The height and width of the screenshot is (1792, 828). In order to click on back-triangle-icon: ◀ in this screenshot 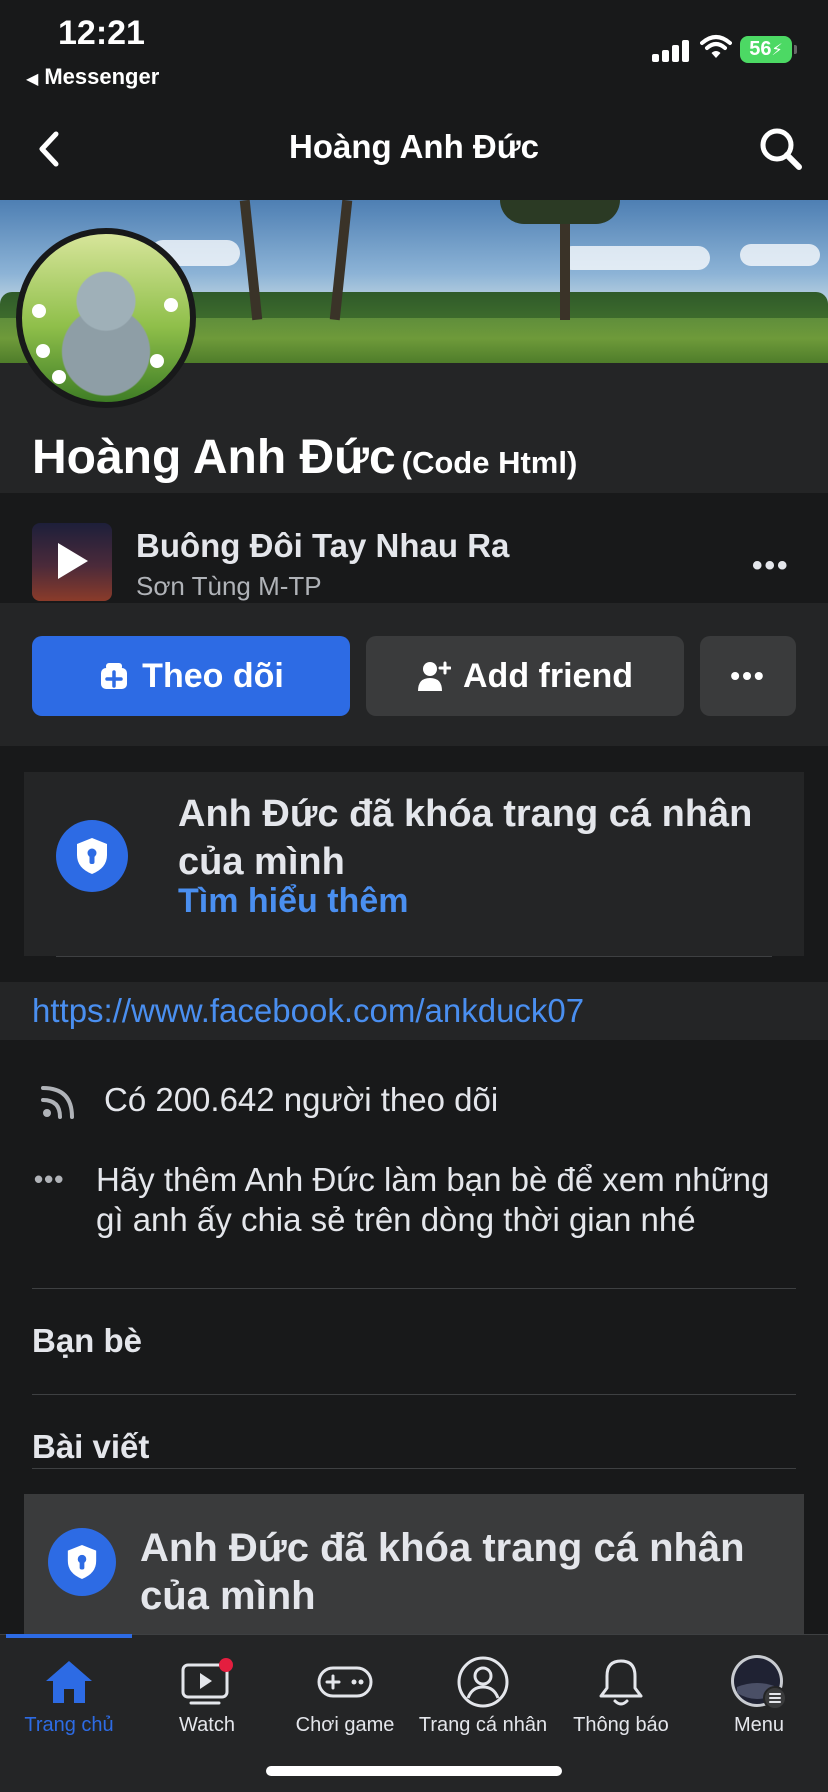, I will do `click(32, 79)`.